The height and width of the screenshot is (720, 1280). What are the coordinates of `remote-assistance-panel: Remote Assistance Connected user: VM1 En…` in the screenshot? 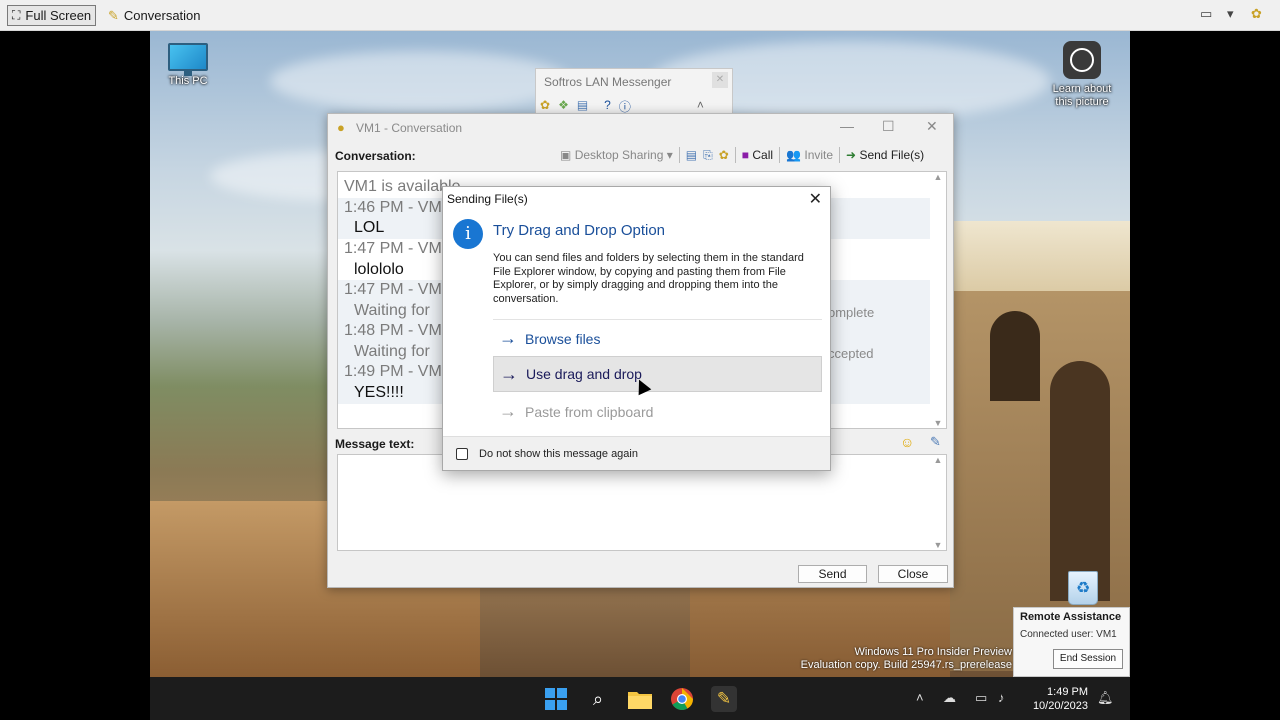 It's located at (1071, 642).